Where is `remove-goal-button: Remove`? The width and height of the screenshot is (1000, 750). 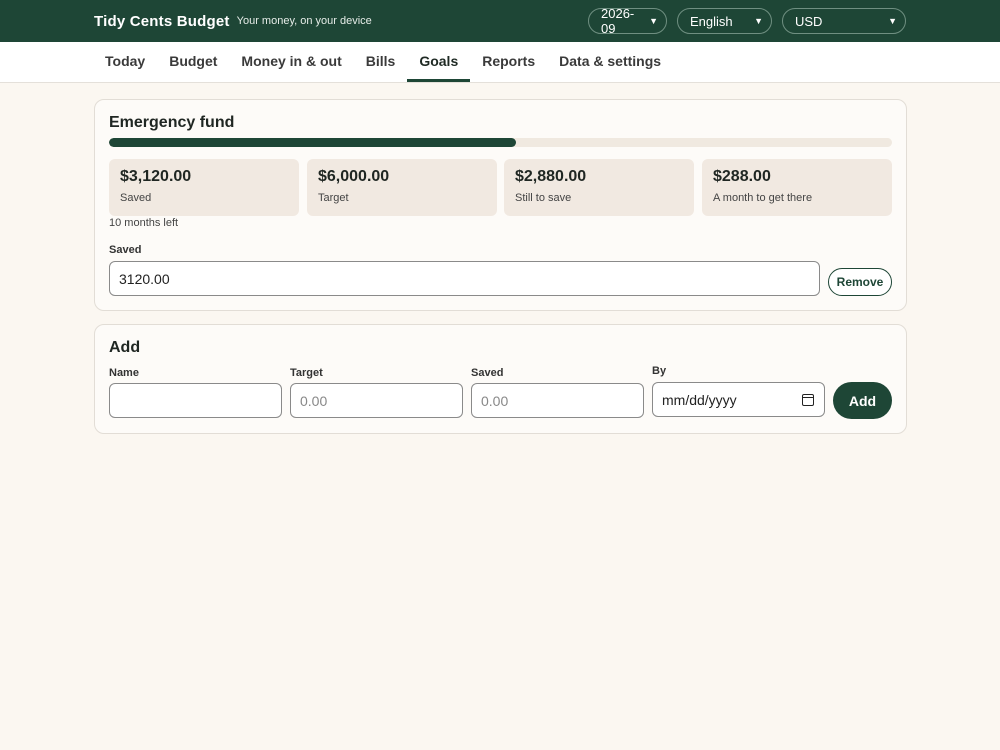 remove-goal-button: Remove is located at coordinates (860, 282).